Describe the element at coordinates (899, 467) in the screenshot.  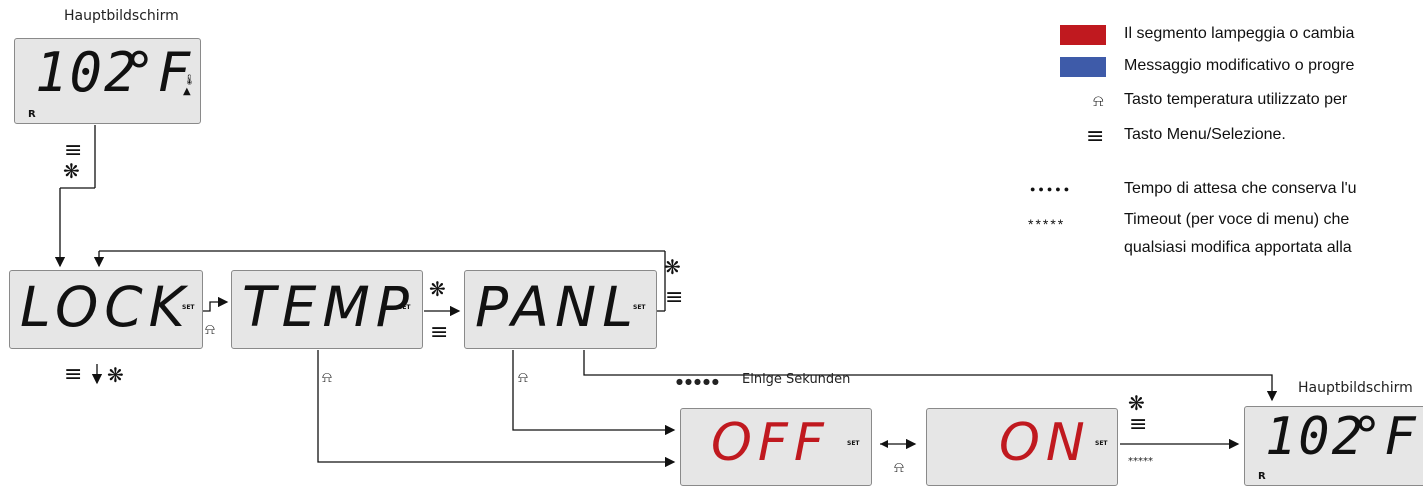
I see `temp-key-icon-off: ⍾` at that location.